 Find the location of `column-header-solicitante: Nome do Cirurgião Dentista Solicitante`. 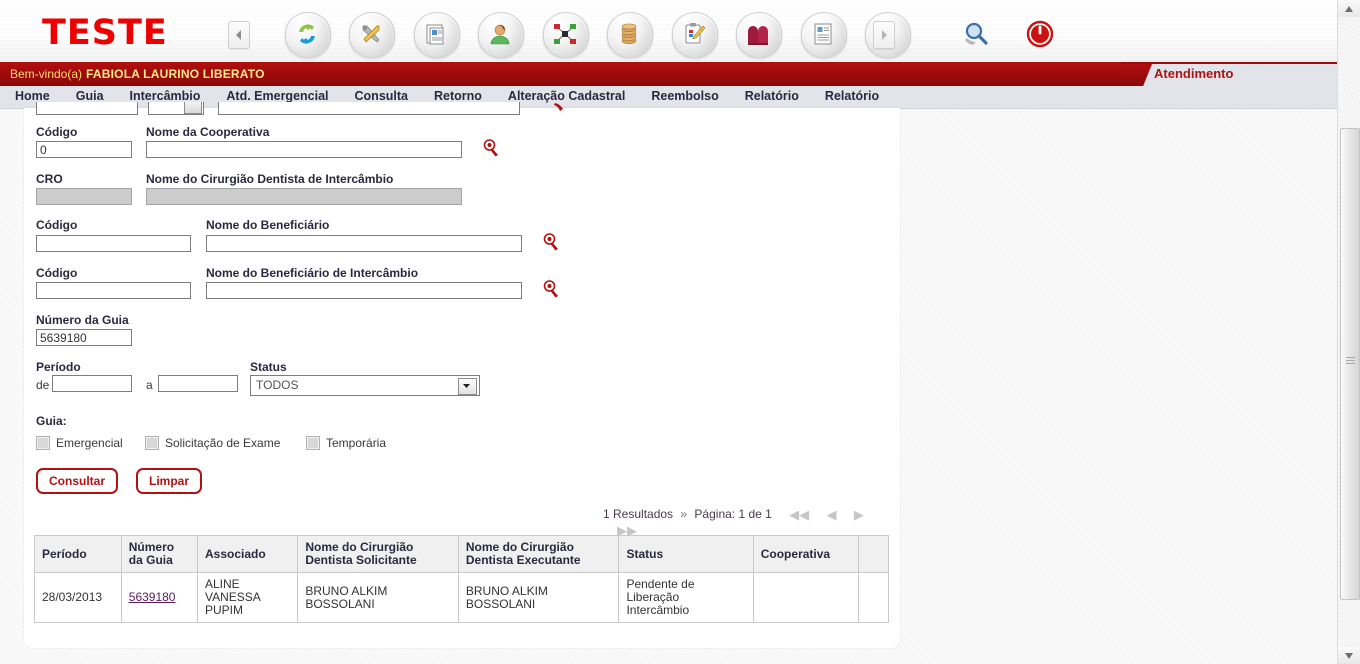

column-header-solicitante: Nome do Cirurgião Dentista Solicitante is located at coordinates (378, 554).